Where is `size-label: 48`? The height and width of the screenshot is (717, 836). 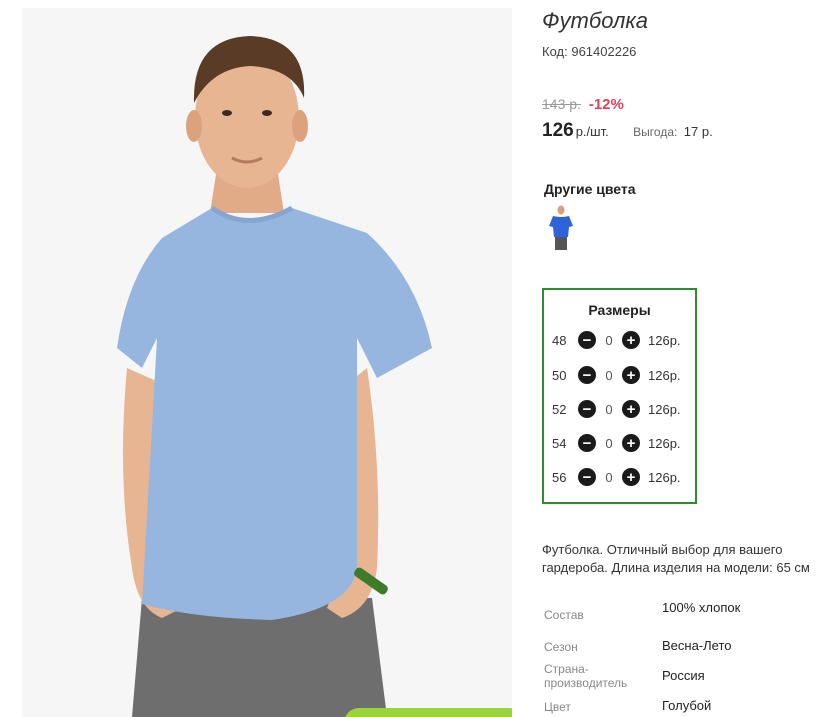 size-label: 48 is located at coordinates (559, 340).